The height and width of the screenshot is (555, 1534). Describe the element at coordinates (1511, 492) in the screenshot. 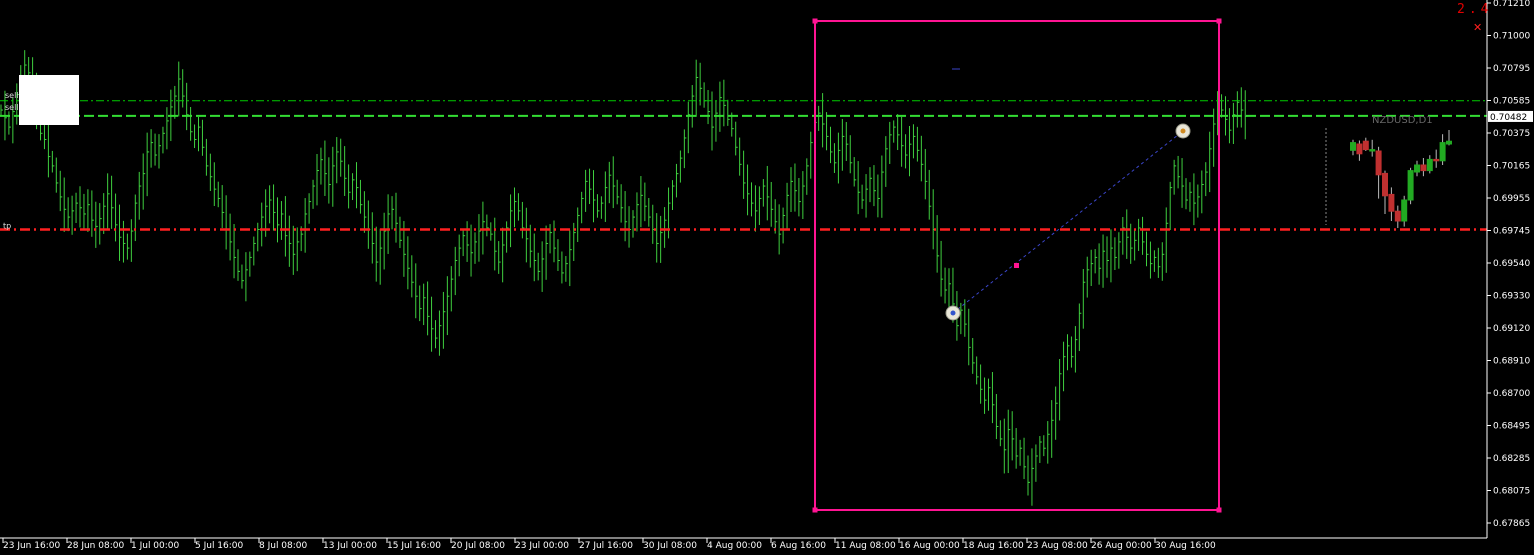

I see `price-tick-label: 0.68075` at that location.